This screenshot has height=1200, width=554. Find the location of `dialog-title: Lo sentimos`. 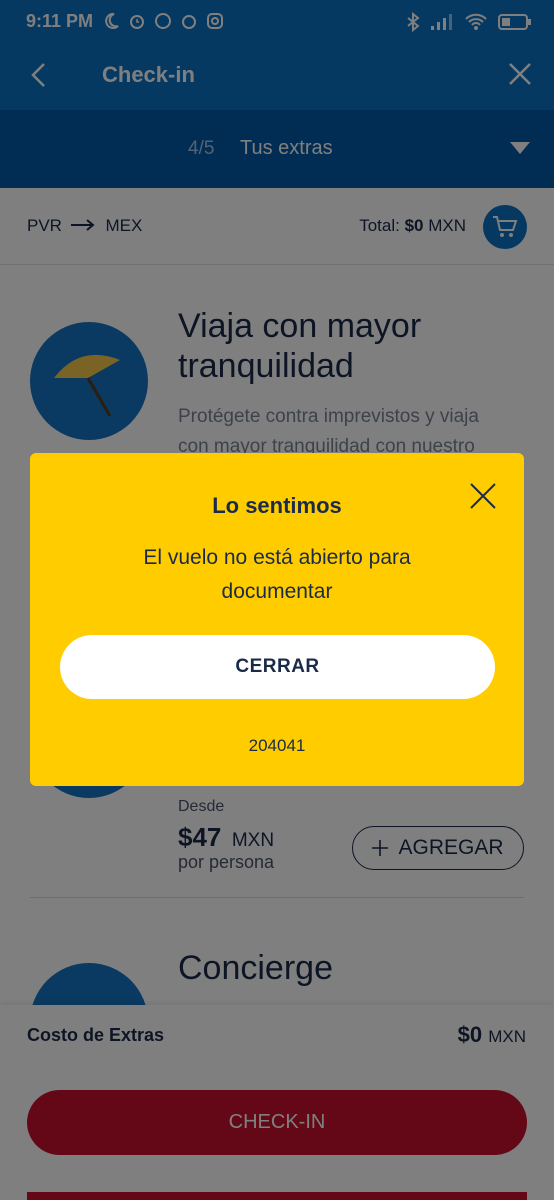

dialog-title: Lo sentimos is located at coordinates (277, 505).